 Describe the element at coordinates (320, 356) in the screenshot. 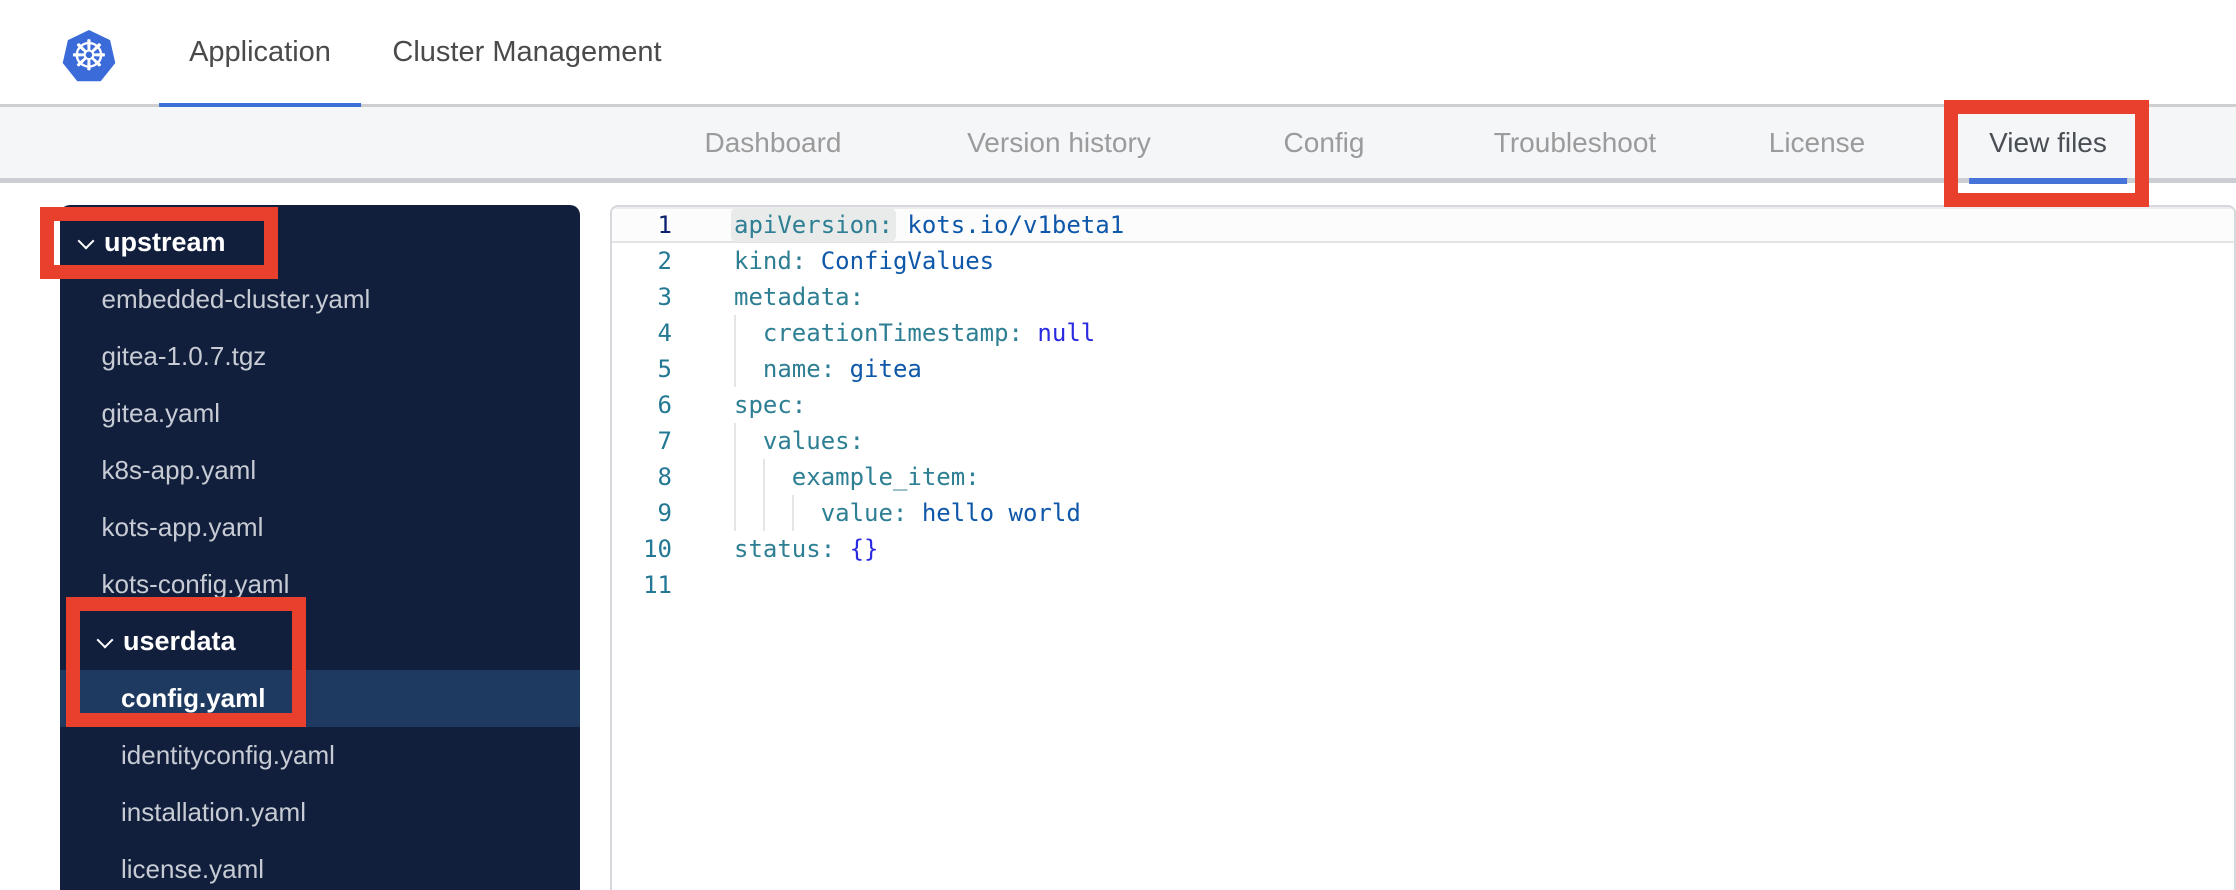

I see `tree-file-gitea-1-0-7-tgz: gitea-1.0.7.tgz` at that location.